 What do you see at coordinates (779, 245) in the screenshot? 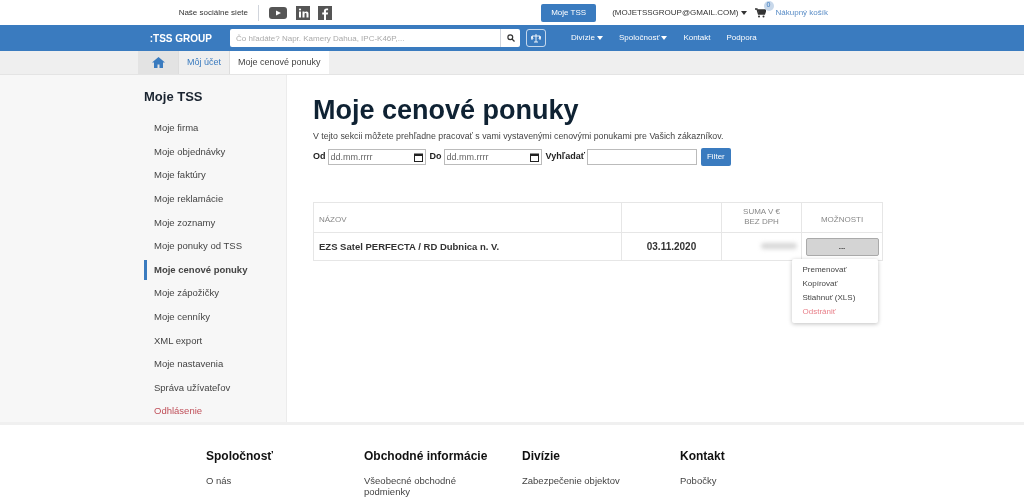
I see `blurred-price` at bounding box center [779, 245].